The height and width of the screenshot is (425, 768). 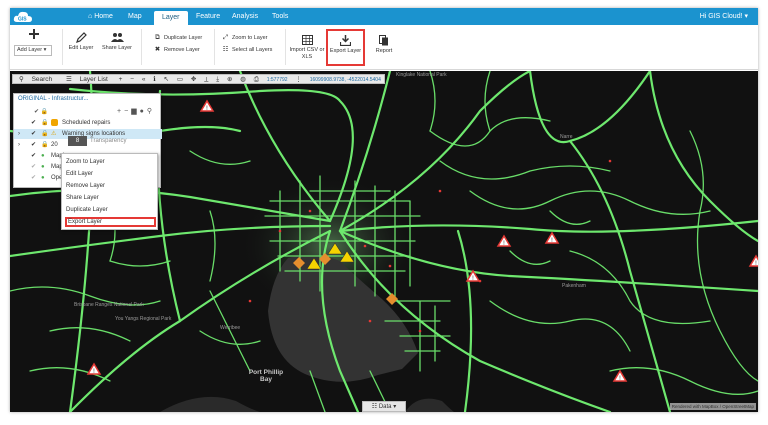 I want to click on warning-icon: ⚠, so click(x=54, y=134).